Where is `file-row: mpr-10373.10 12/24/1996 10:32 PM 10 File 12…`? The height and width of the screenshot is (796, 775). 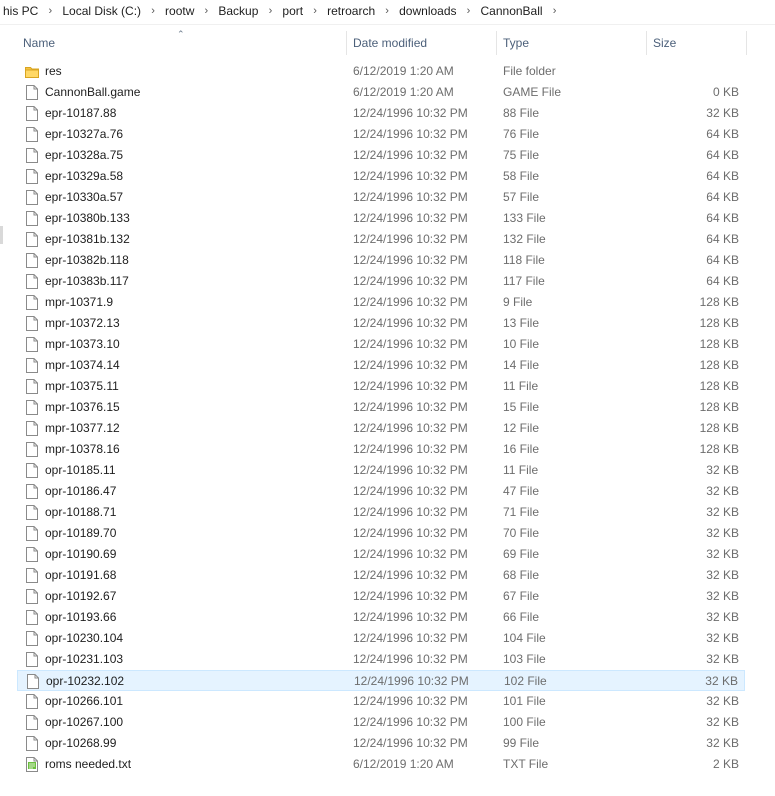
file-row: mpr-10373.10 12/24/1996 10:32 PM 10 File 12… is located at coordinates (381, 344).